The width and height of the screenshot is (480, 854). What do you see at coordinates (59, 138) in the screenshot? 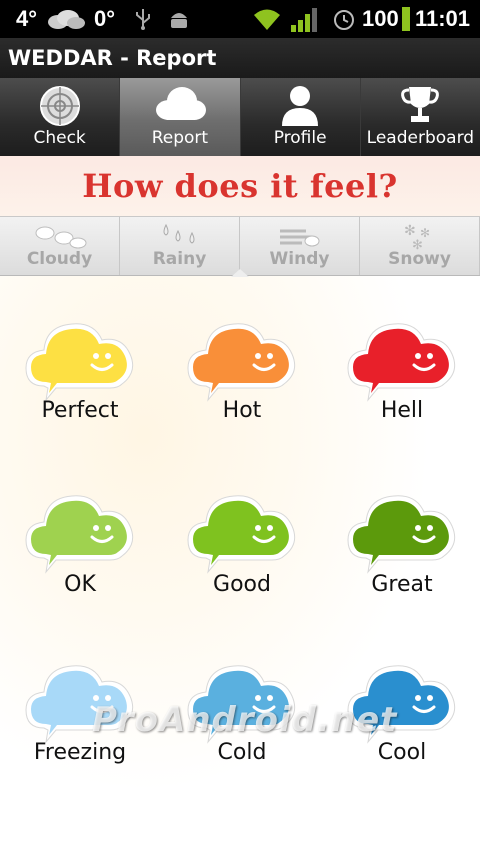
I see `tab-check-label: Check` at bounding box center [59, 138].